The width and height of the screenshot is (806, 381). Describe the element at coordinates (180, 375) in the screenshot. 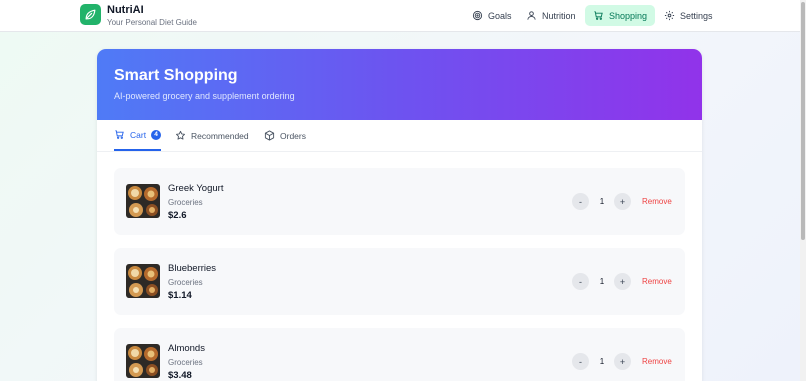

I see `product-price: $3.48` at that location.